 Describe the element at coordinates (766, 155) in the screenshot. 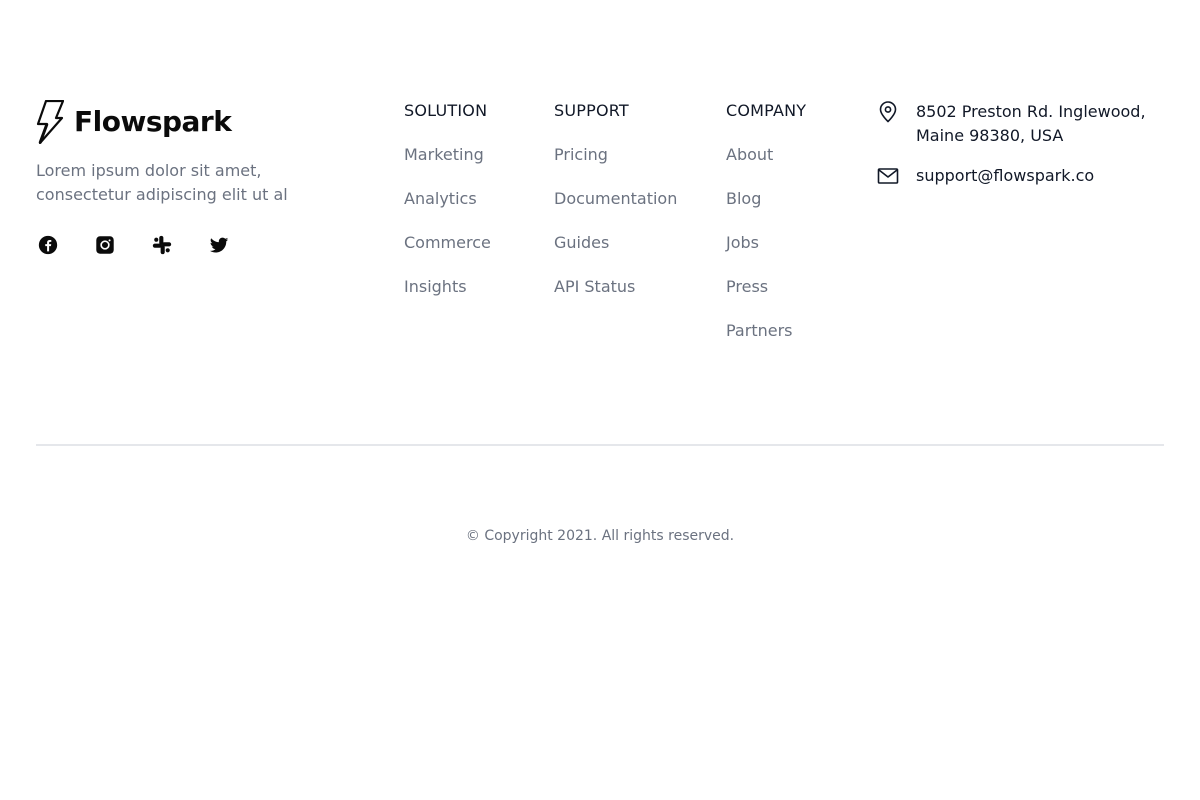

I see `footer-link-about: About` at that location.